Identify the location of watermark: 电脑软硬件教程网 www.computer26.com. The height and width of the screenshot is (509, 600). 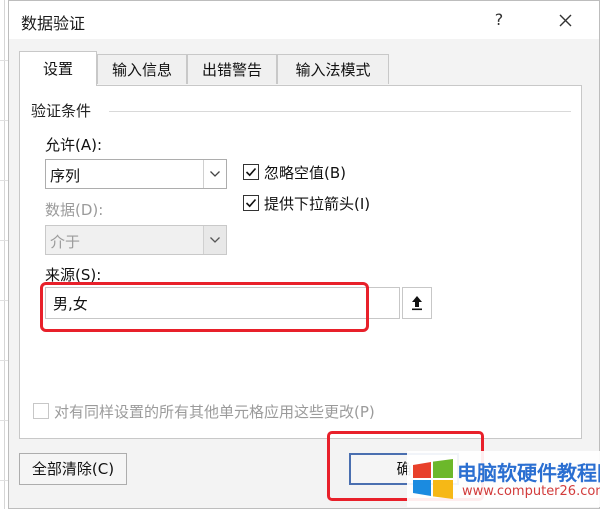
(503, 479).